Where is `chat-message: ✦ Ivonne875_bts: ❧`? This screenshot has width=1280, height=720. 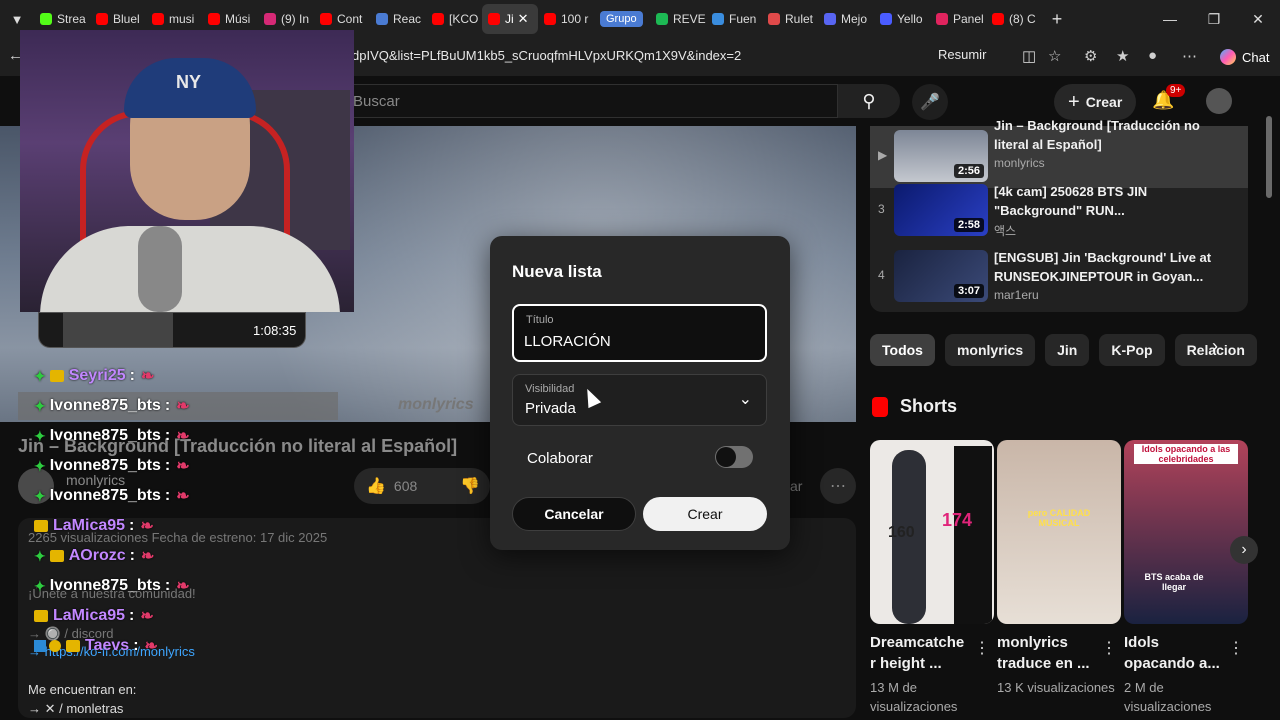 chat-message: ✦ Ivonne875_bts: ❧ is located at coordinates (112, 466).